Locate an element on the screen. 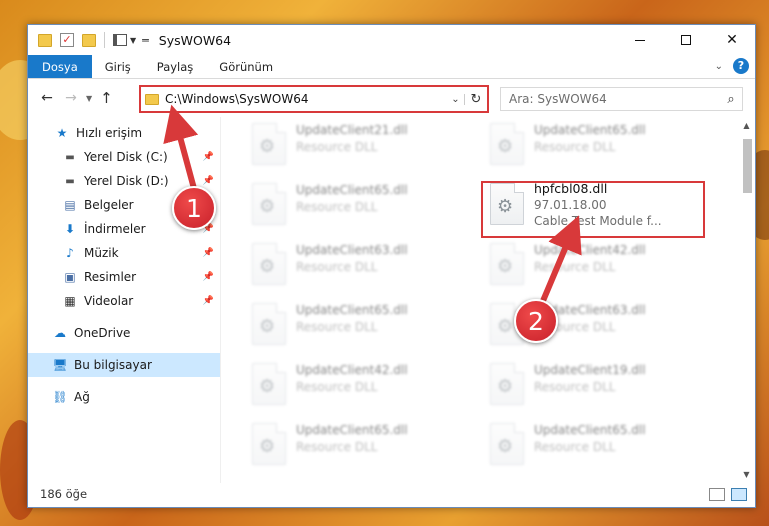  file-item: ⚙ UpdateClient21.dll Resource DLL is located at coordinates (358, 149).